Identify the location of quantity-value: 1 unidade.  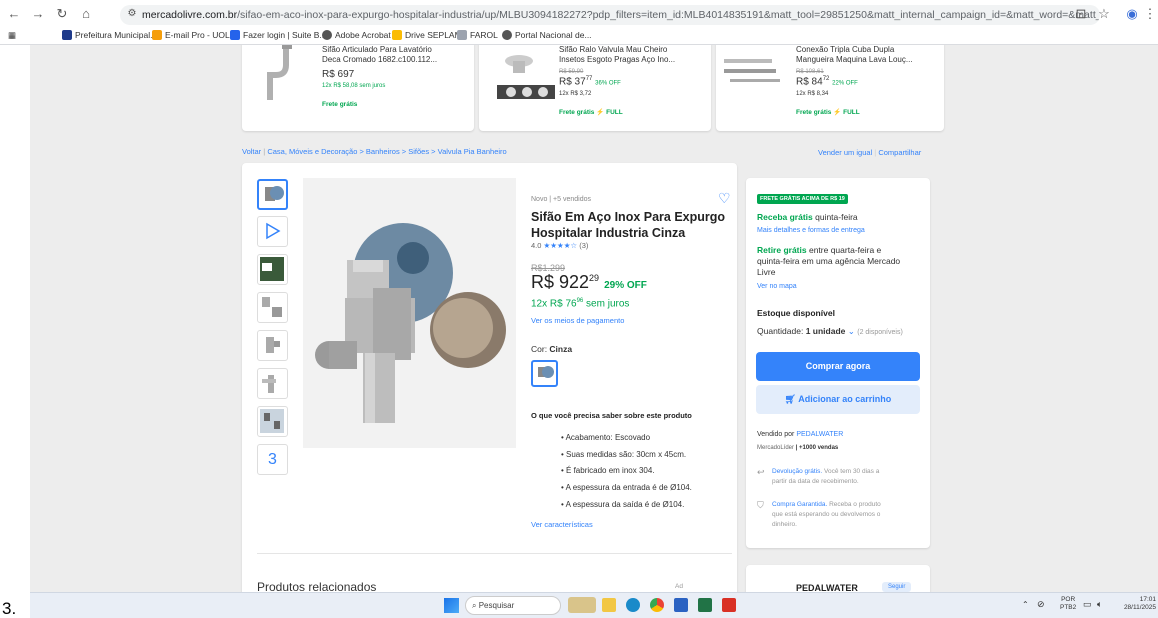
(825, 331).